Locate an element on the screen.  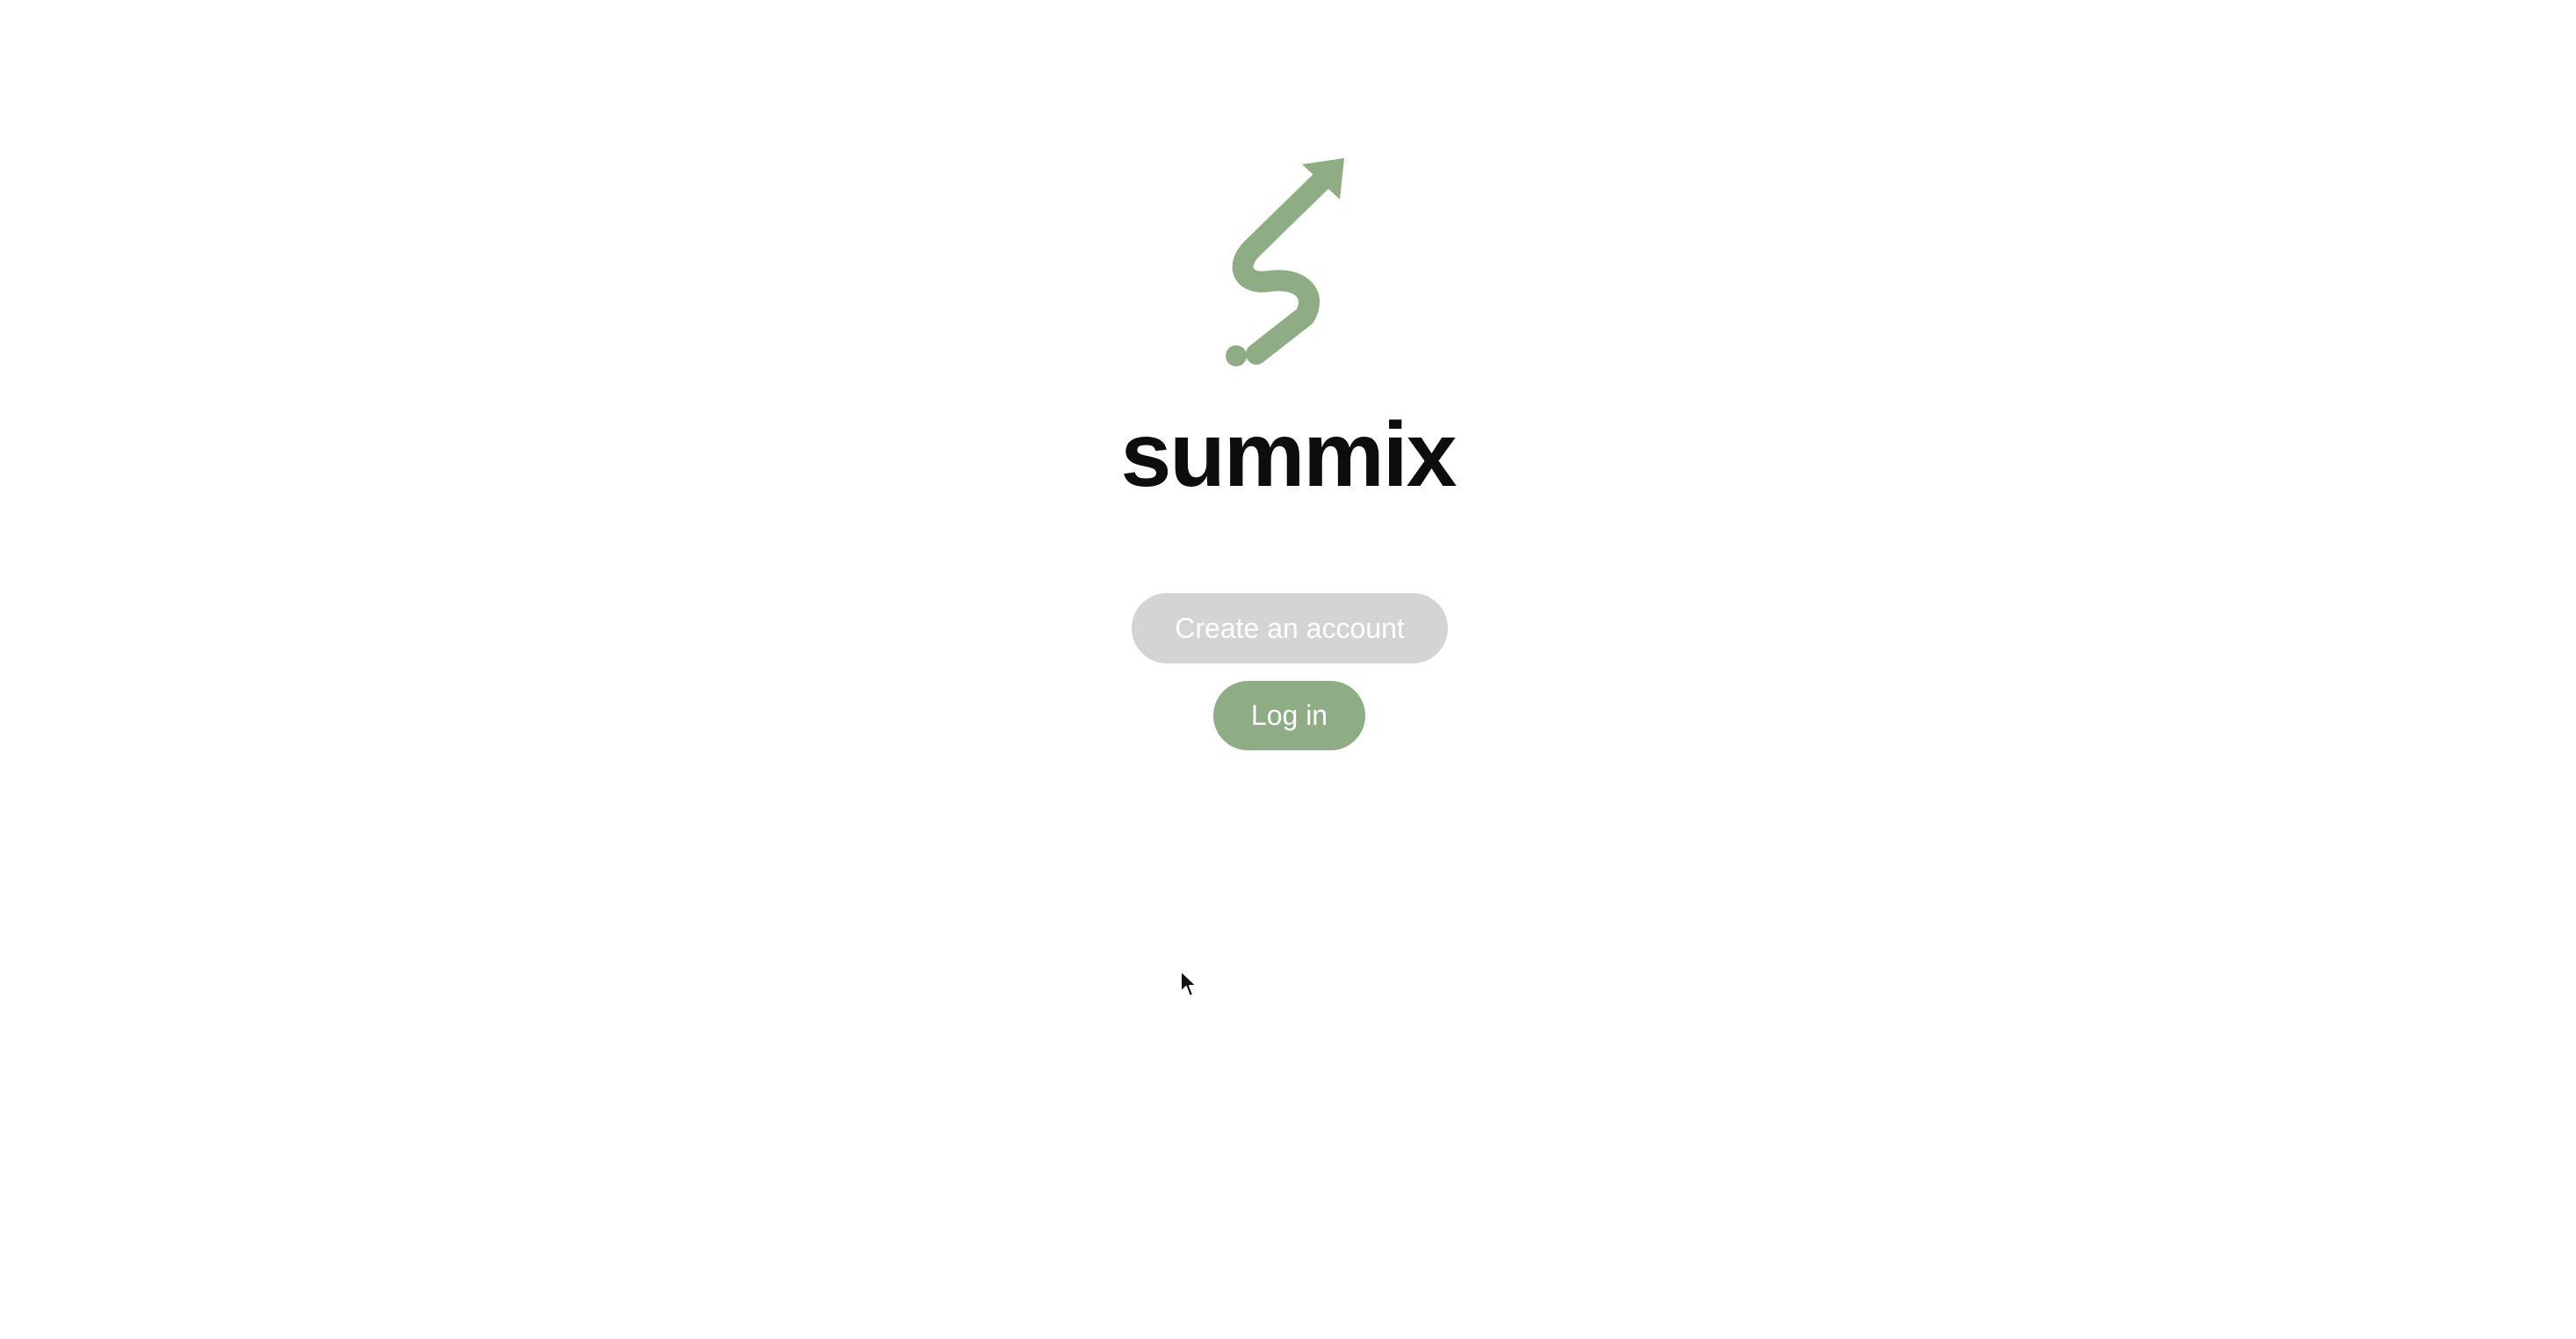
summix-logo-icon is located at coordinates (1280, 261).